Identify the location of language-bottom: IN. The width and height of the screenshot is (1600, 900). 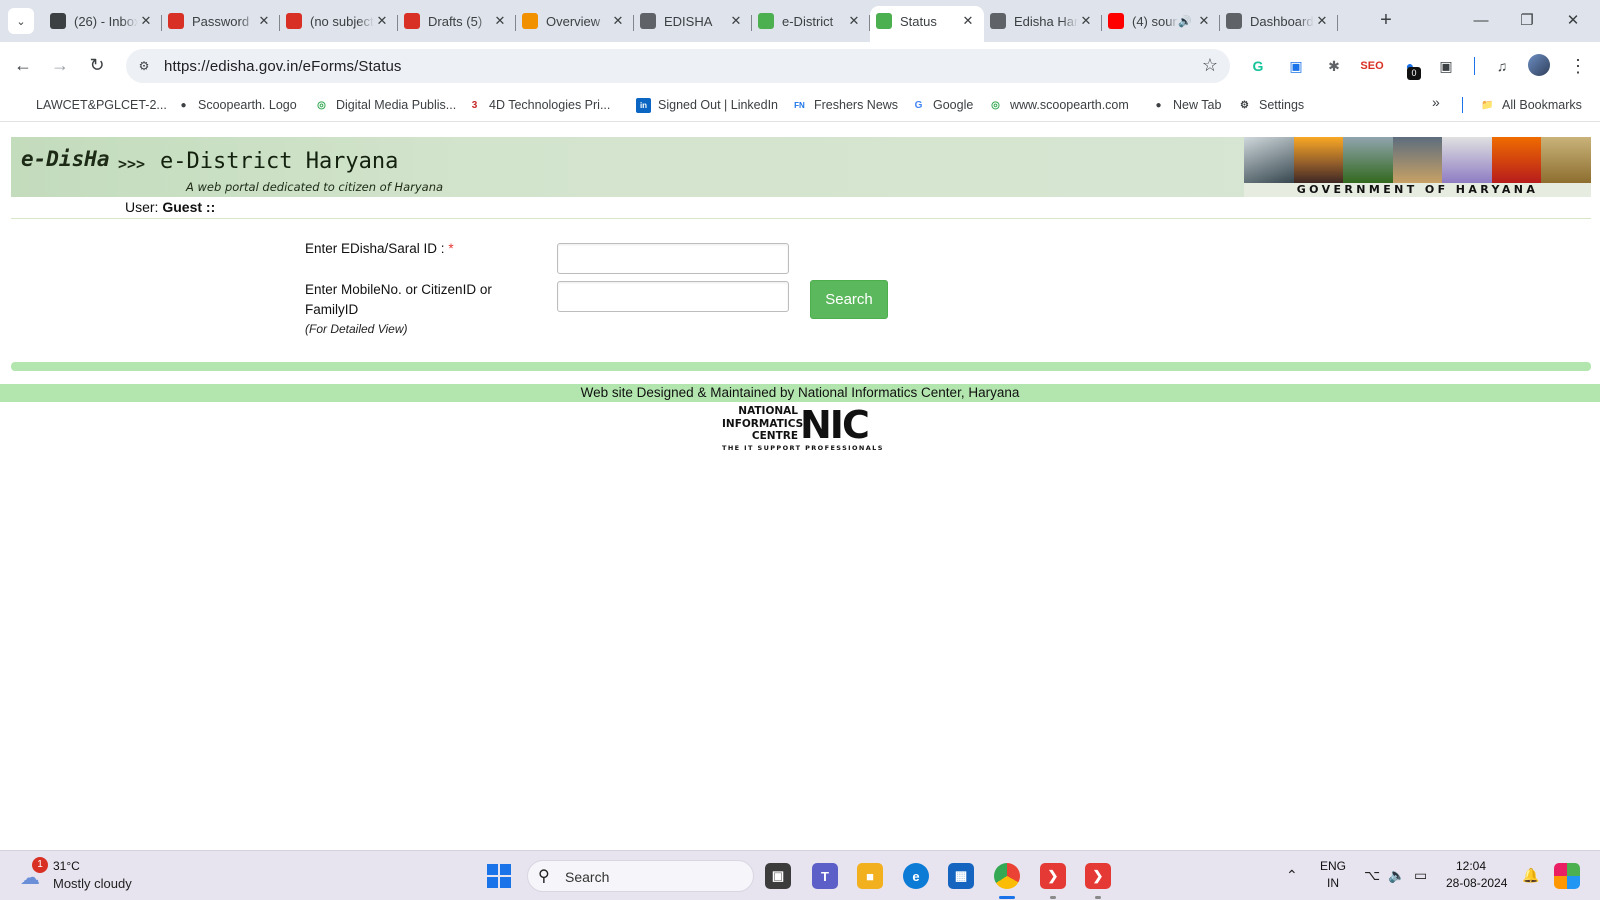
(1333, 883).